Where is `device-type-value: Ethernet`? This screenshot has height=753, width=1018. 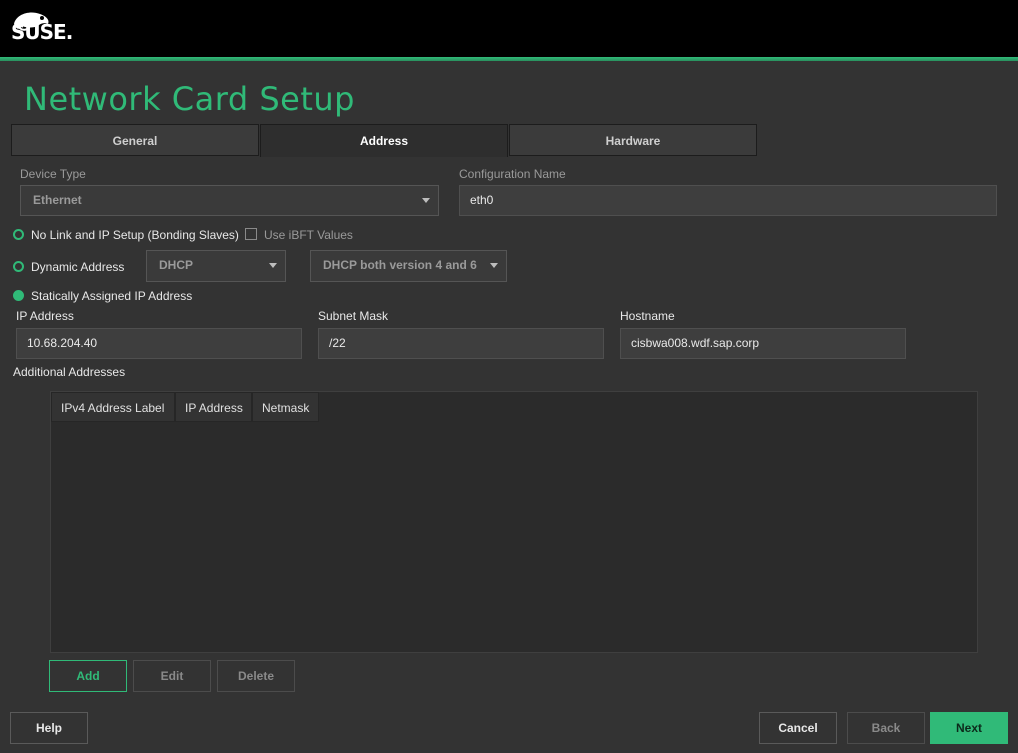 device-type-value: Ethernet is located at coordinates (57, 200).